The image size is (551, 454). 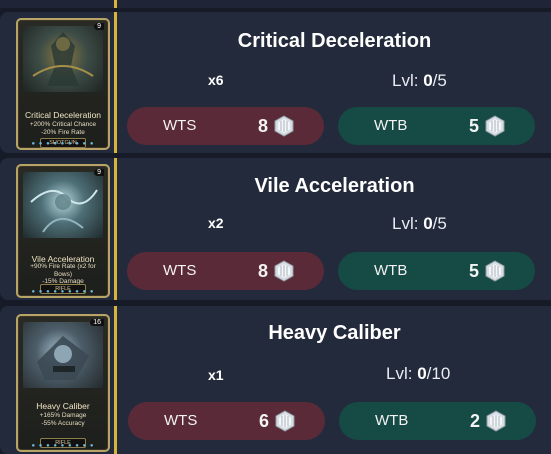 What do you see at coordinates (474, 421) in the screenshot?
I see `wtb-price: 2` at bounding box center [474, 421].